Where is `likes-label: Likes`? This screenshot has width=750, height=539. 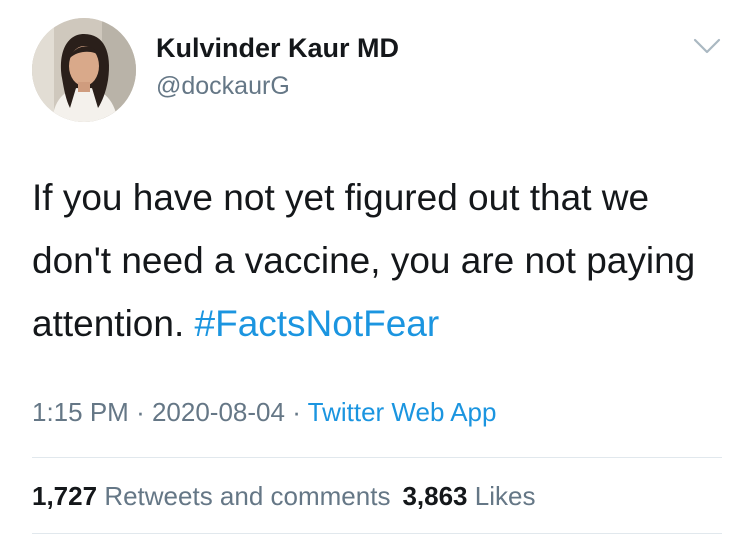
likes-label: Likes is located at coordinates (505, 496).